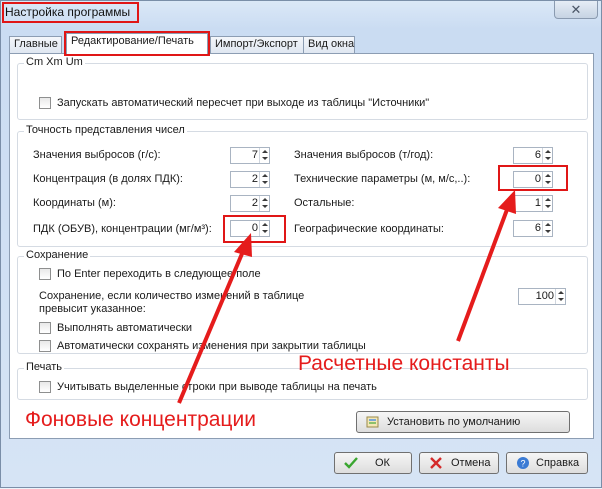 This screenshot has width=602, height=489. What do you see at coordinates (211, 326) in the screenshot?
I see `arrow-background-line` at bounding box center [211, 326].